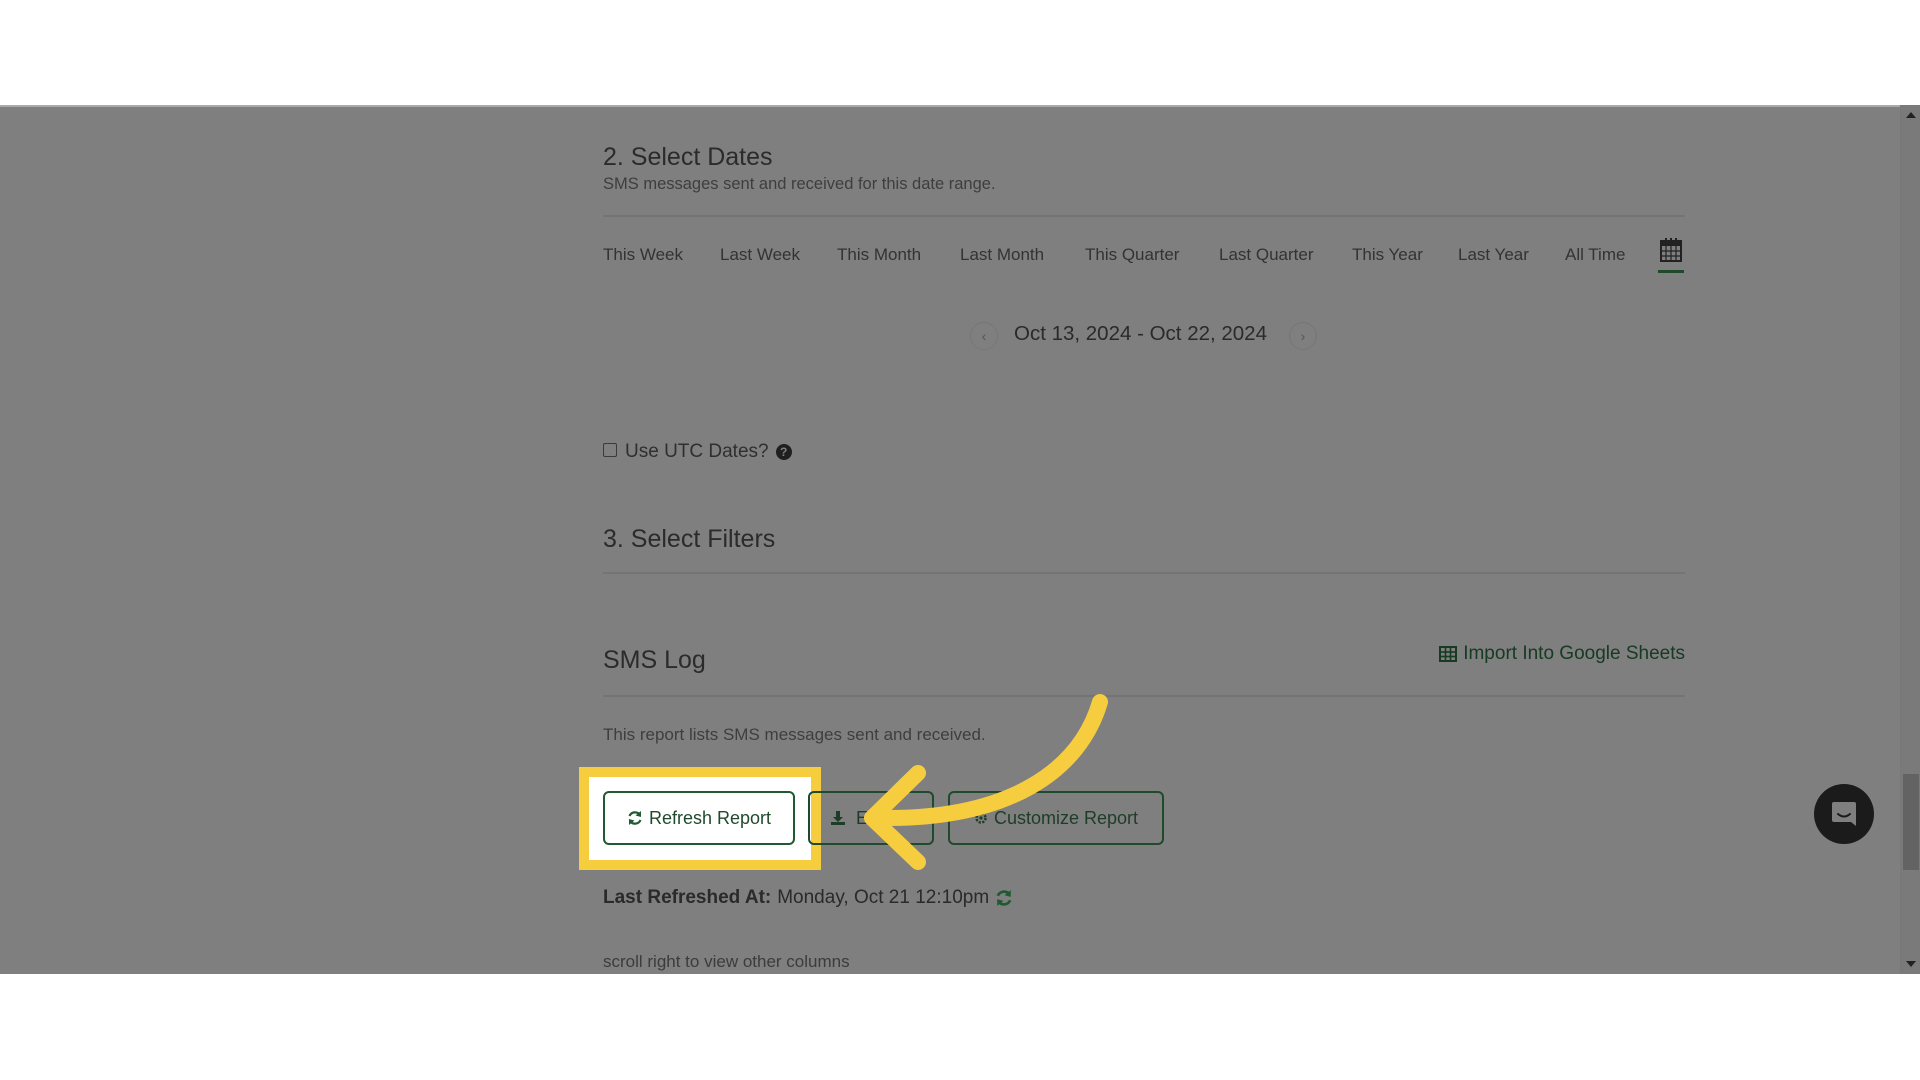 The image size is (1920, 1080). I want to click on utc-dates-option: Use UTC Dates? ?, so click(697, 452).